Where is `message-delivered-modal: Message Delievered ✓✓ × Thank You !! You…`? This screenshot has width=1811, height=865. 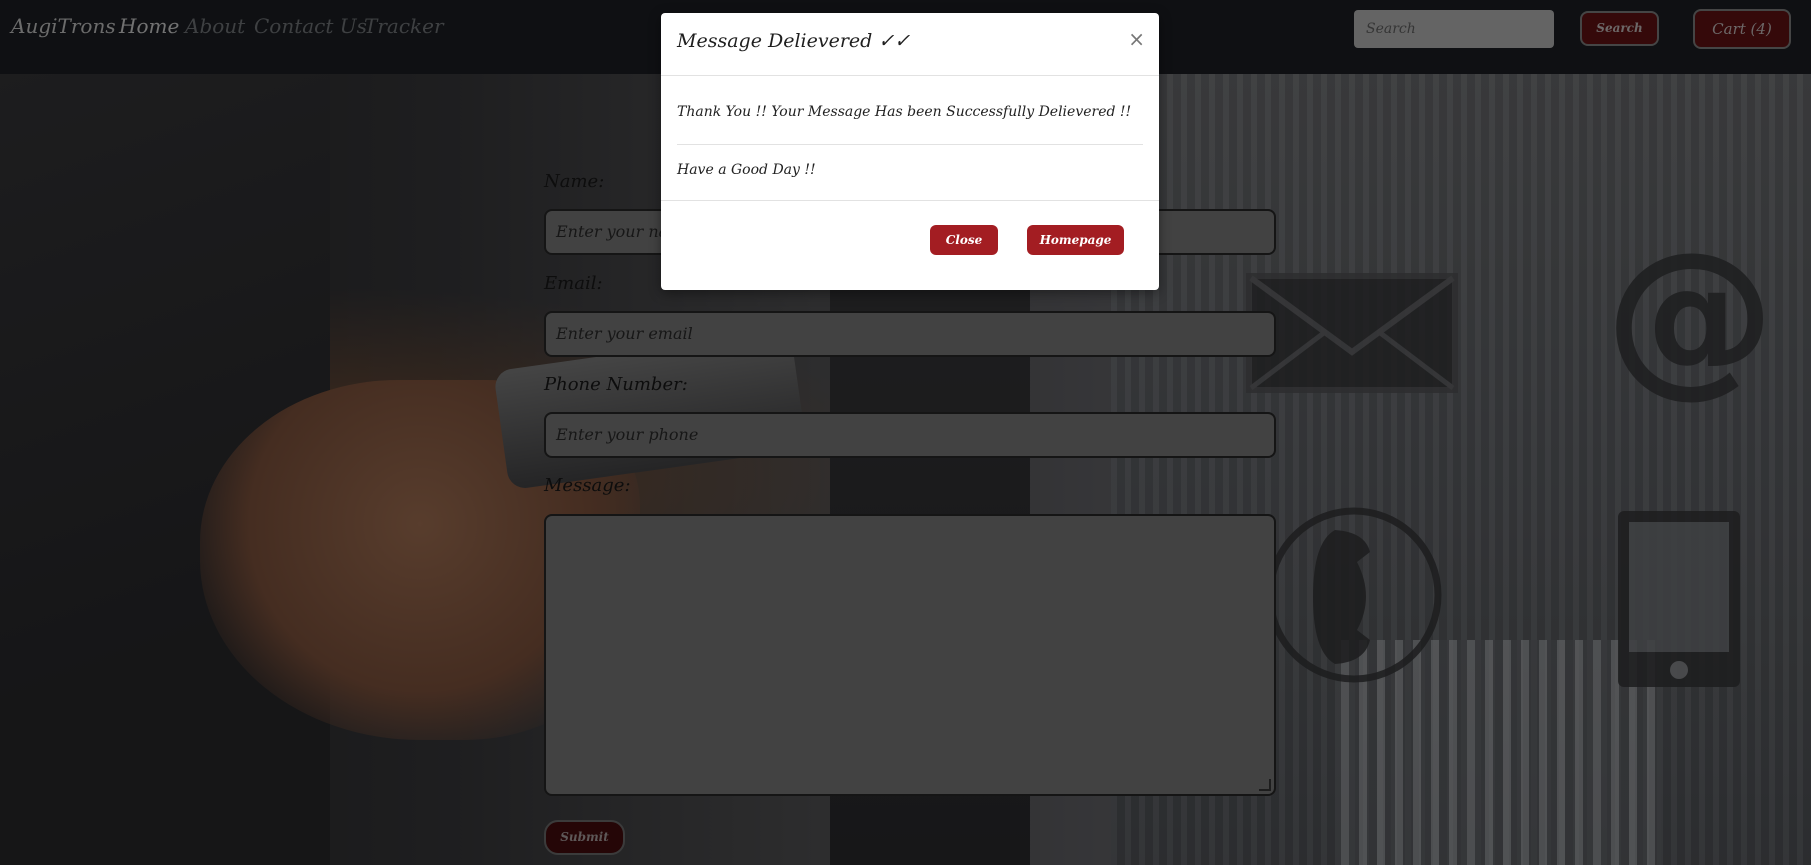
message-delivered-modal: Message Delievered ✓✓ × Thank You !! You… is located at coordinates (910, 151).